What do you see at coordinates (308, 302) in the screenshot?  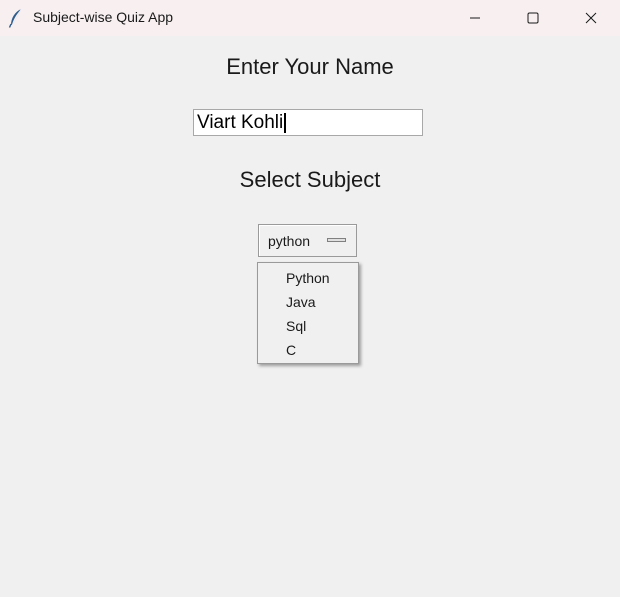 I see `menu-item-java: Java` at bounding box center [308, 302].